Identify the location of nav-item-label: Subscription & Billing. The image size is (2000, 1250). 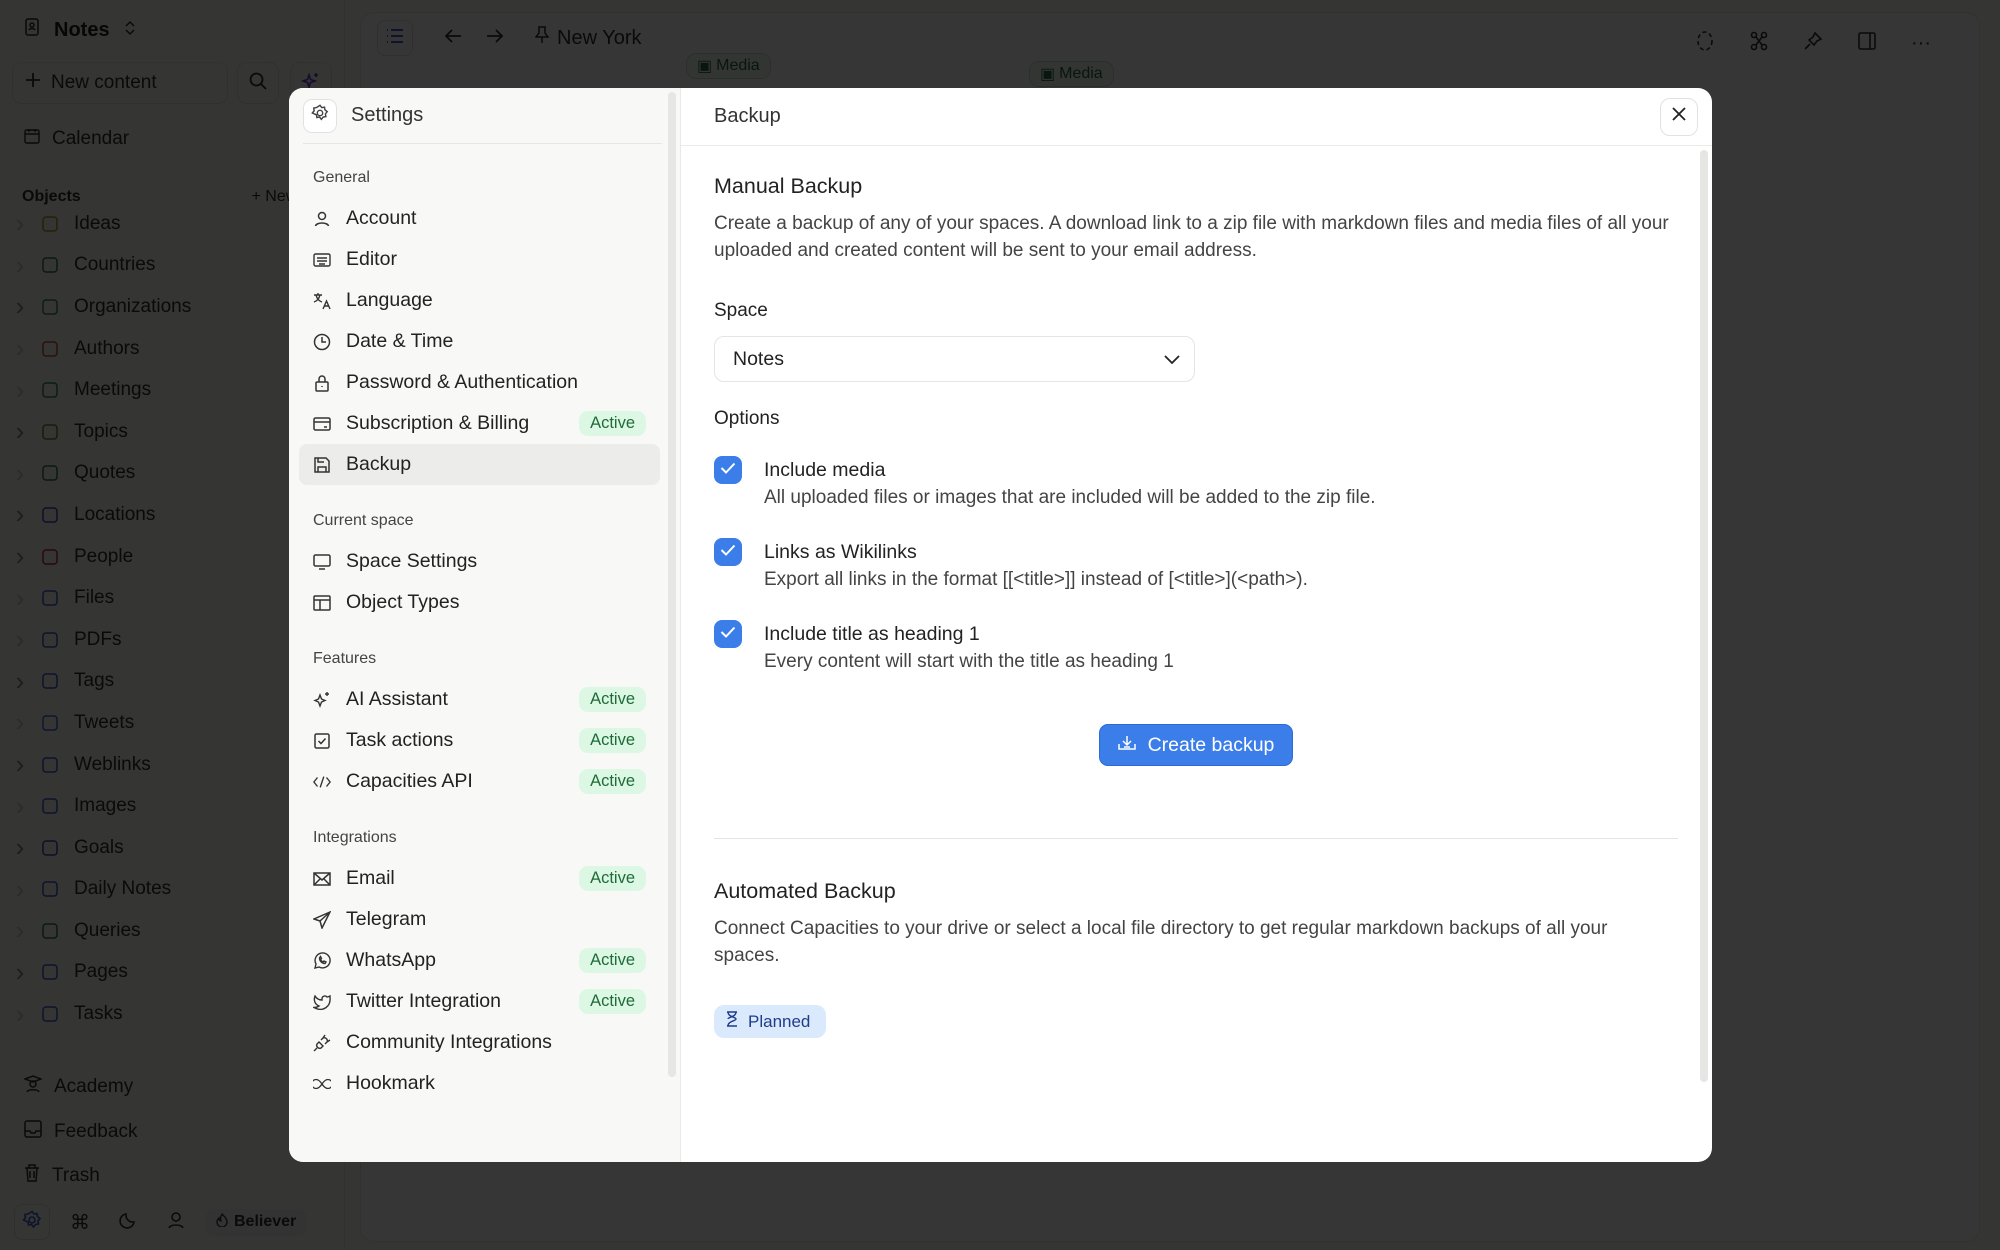
(438, 423).